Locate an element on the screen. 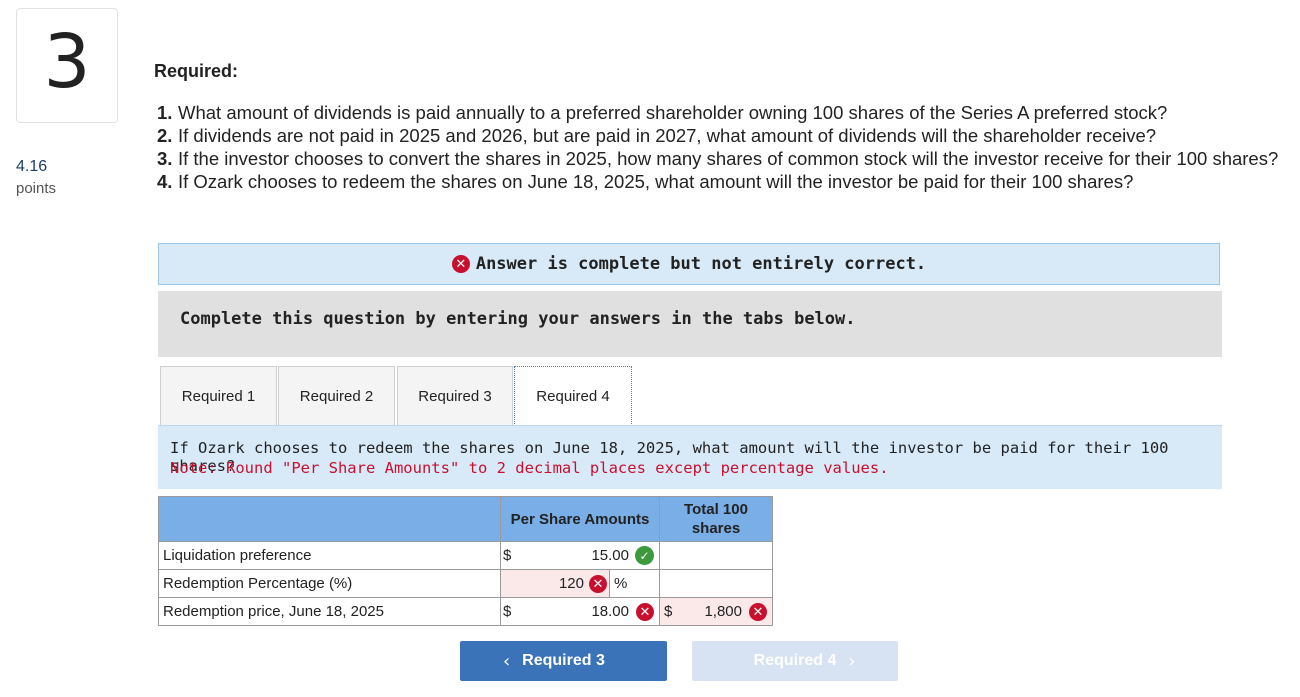  per-share-cell: $ 15.00 ✓ is located at coordinates (580, 555).